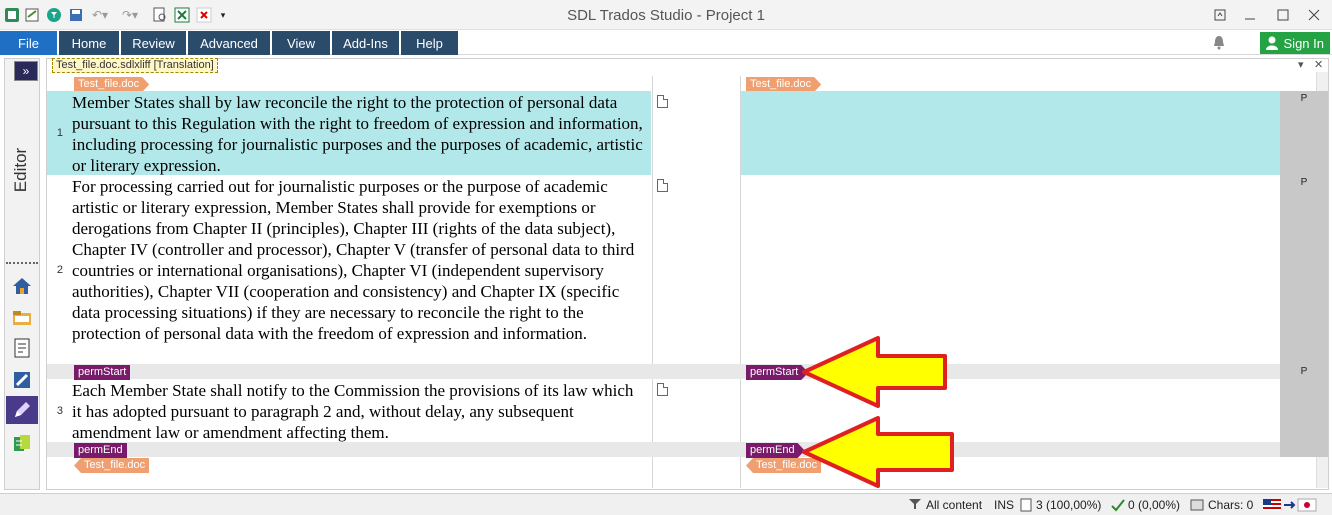 Image resolution: width=1332 pixels, height=515 pixels. What do you see at coordinates (777, 372) in the screenshot?
I see `perm-start-tag-target: permStart` at bounding box center [777, 372].